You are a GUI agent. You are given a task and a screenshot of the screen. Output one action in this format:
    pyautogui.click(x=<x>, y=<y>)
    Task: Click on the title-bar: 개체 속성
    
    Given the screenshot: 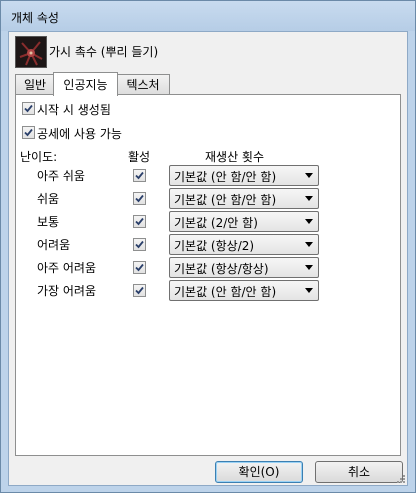 What is the action you would take?
    pyautogui.click(x=208, y=16)
    